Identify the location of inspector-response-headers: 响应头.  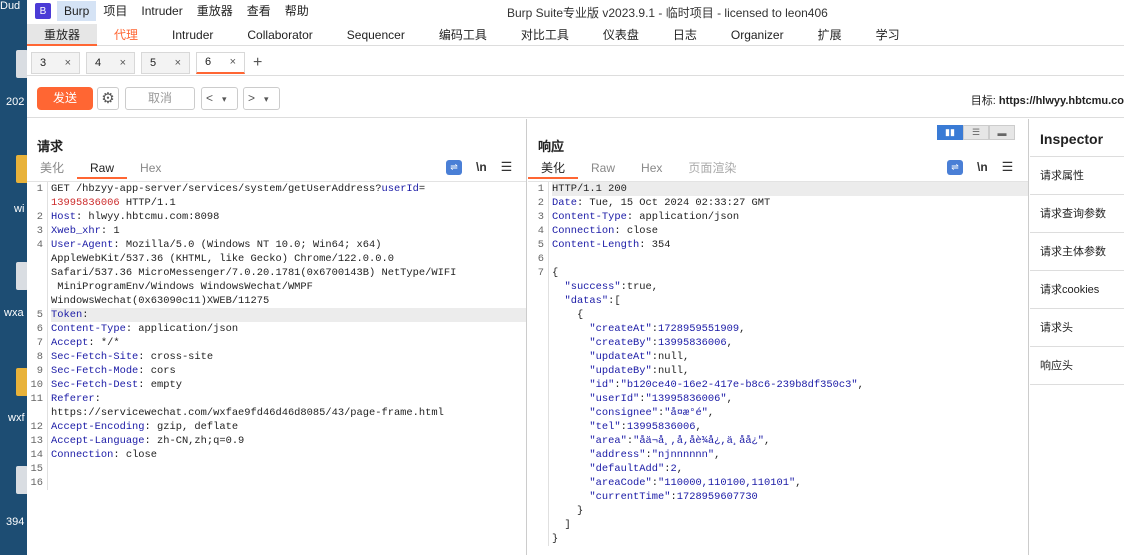
(1077, 366).